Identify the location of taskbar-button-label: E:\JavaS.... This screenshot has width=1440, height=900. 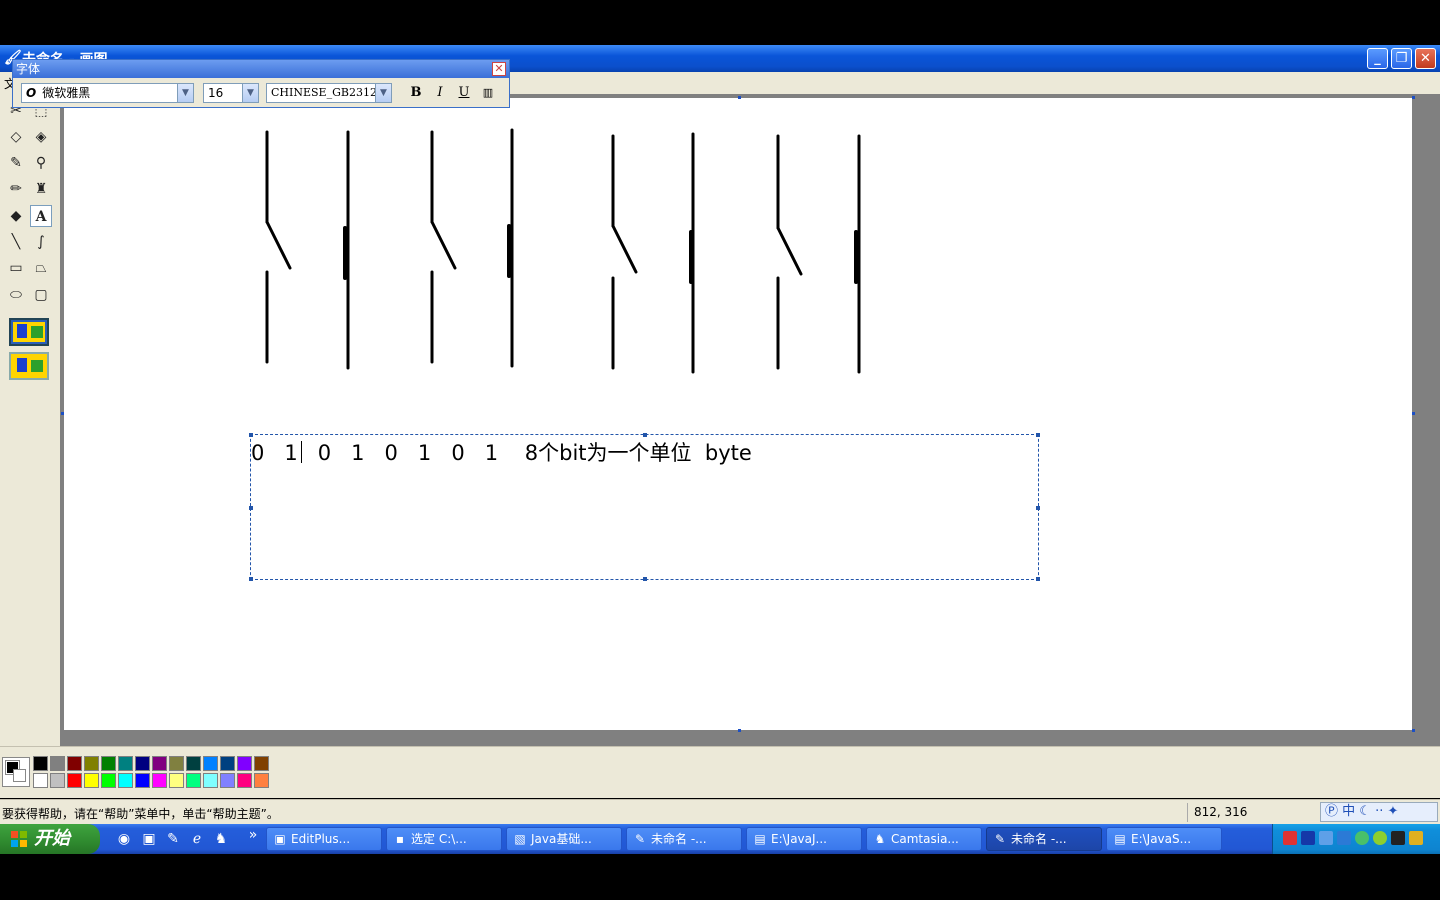
(1161, 839).